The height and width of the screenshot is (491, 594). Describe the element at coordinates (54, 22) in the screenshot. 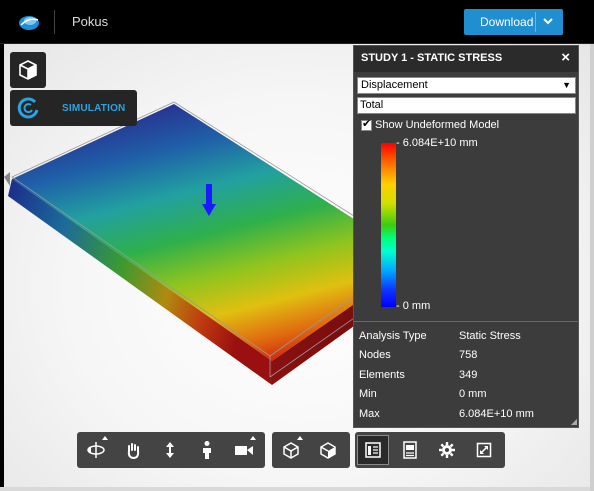

I see `title-separator` at that location.